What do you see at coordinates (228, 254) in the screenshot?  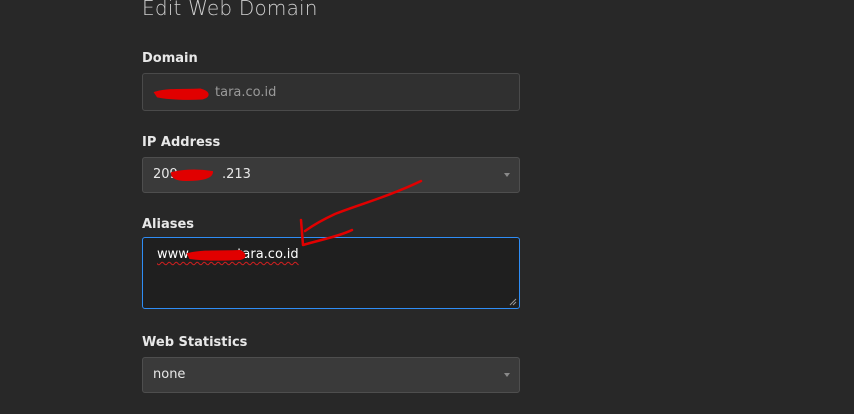 I see `aliases-value: www. tara.co.id` at bounding box center [228, 254].